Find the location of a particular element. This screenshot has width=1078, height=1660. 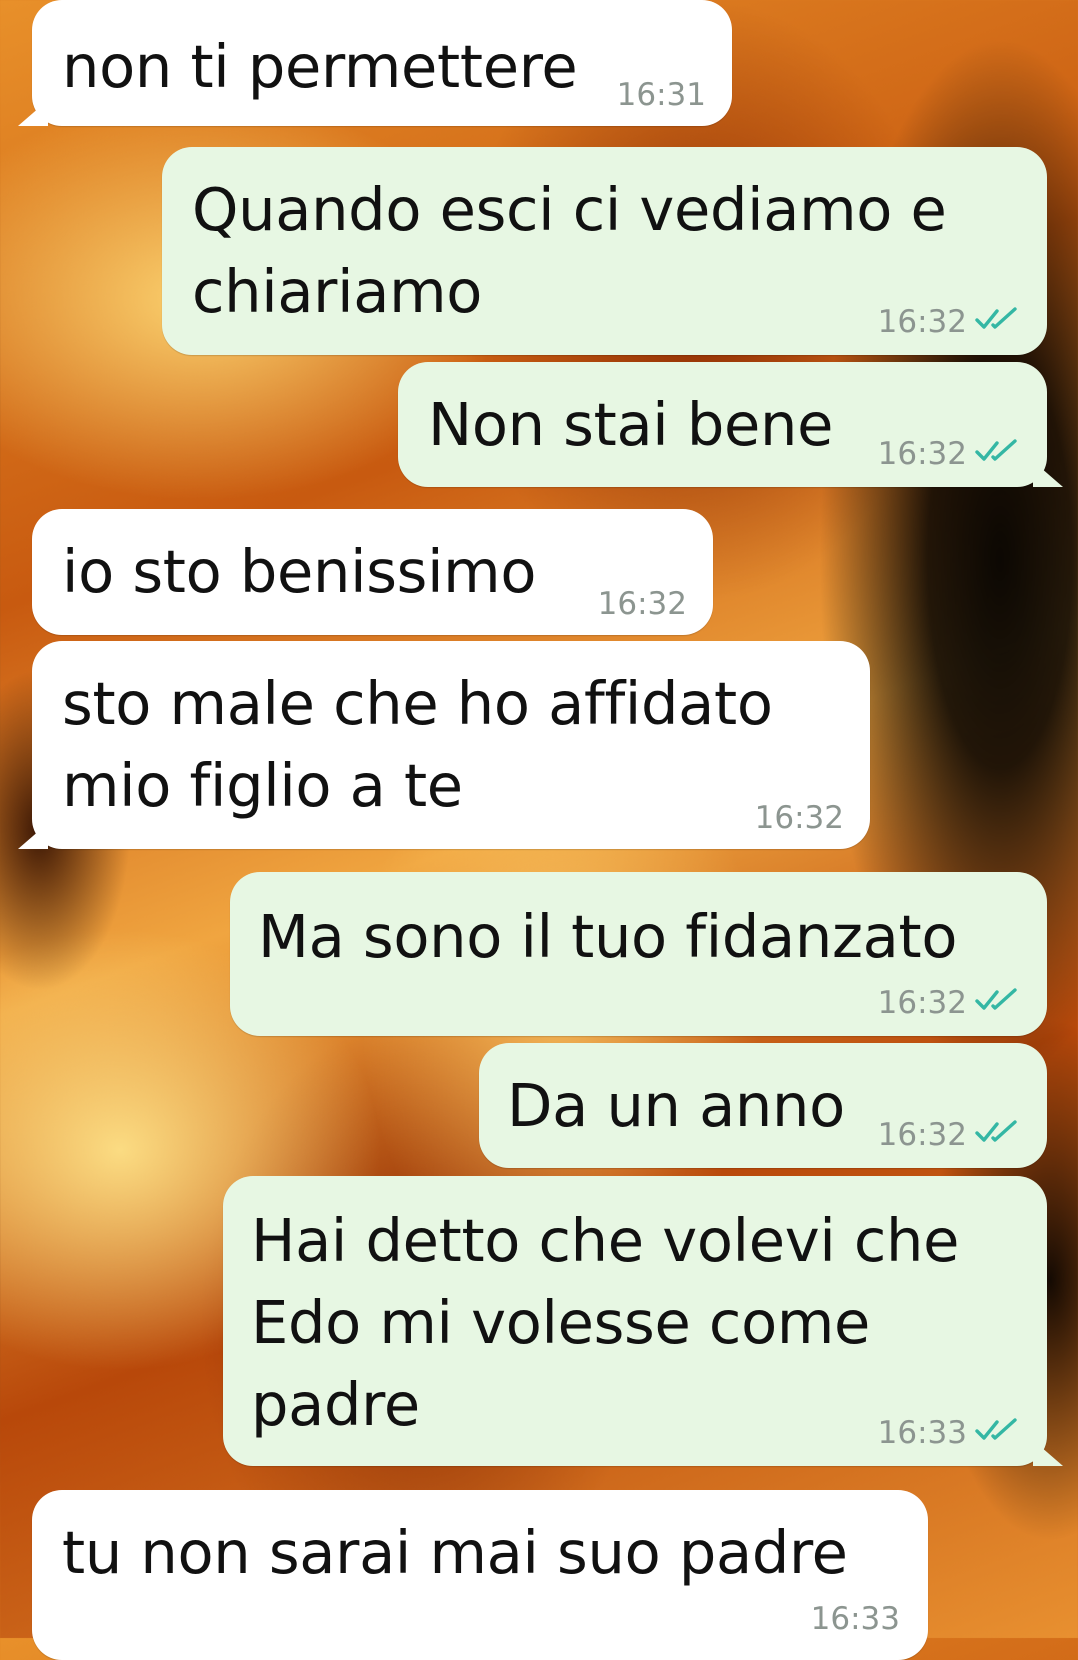

message-text: Da un anno is located at coordinates (676, 1105).